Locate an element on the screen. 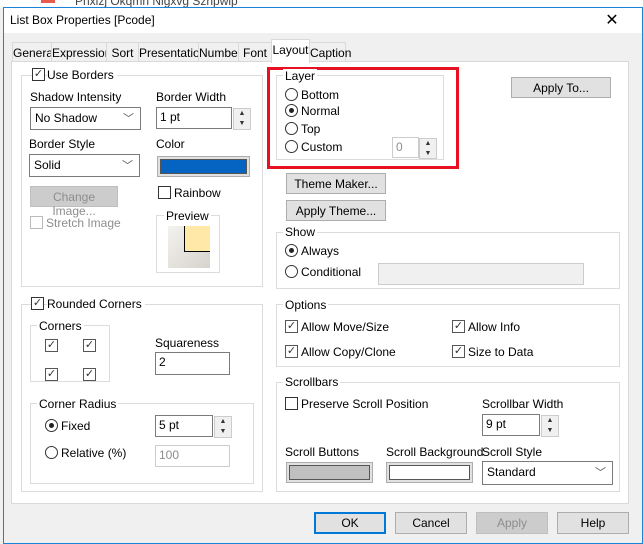  show-always-label: Always is located at coordinates (320, 251).